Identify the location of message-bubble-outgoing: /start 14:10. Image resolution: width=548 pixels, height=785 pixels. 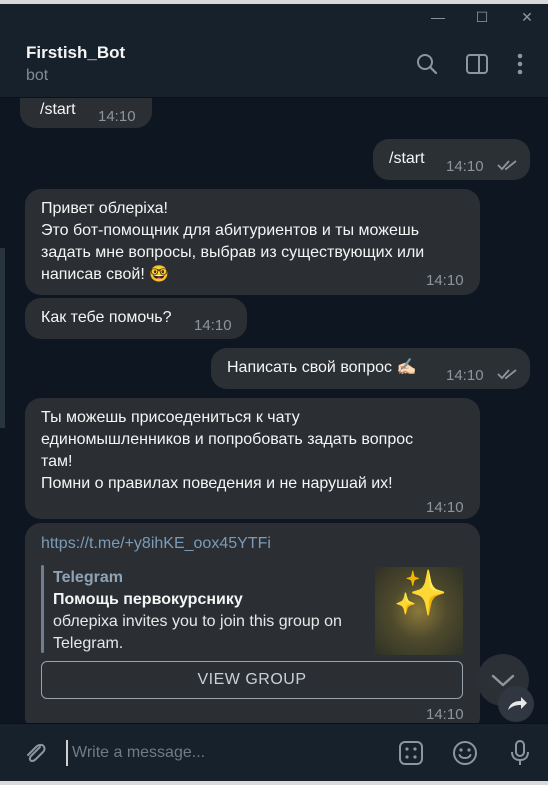
(451, 159).